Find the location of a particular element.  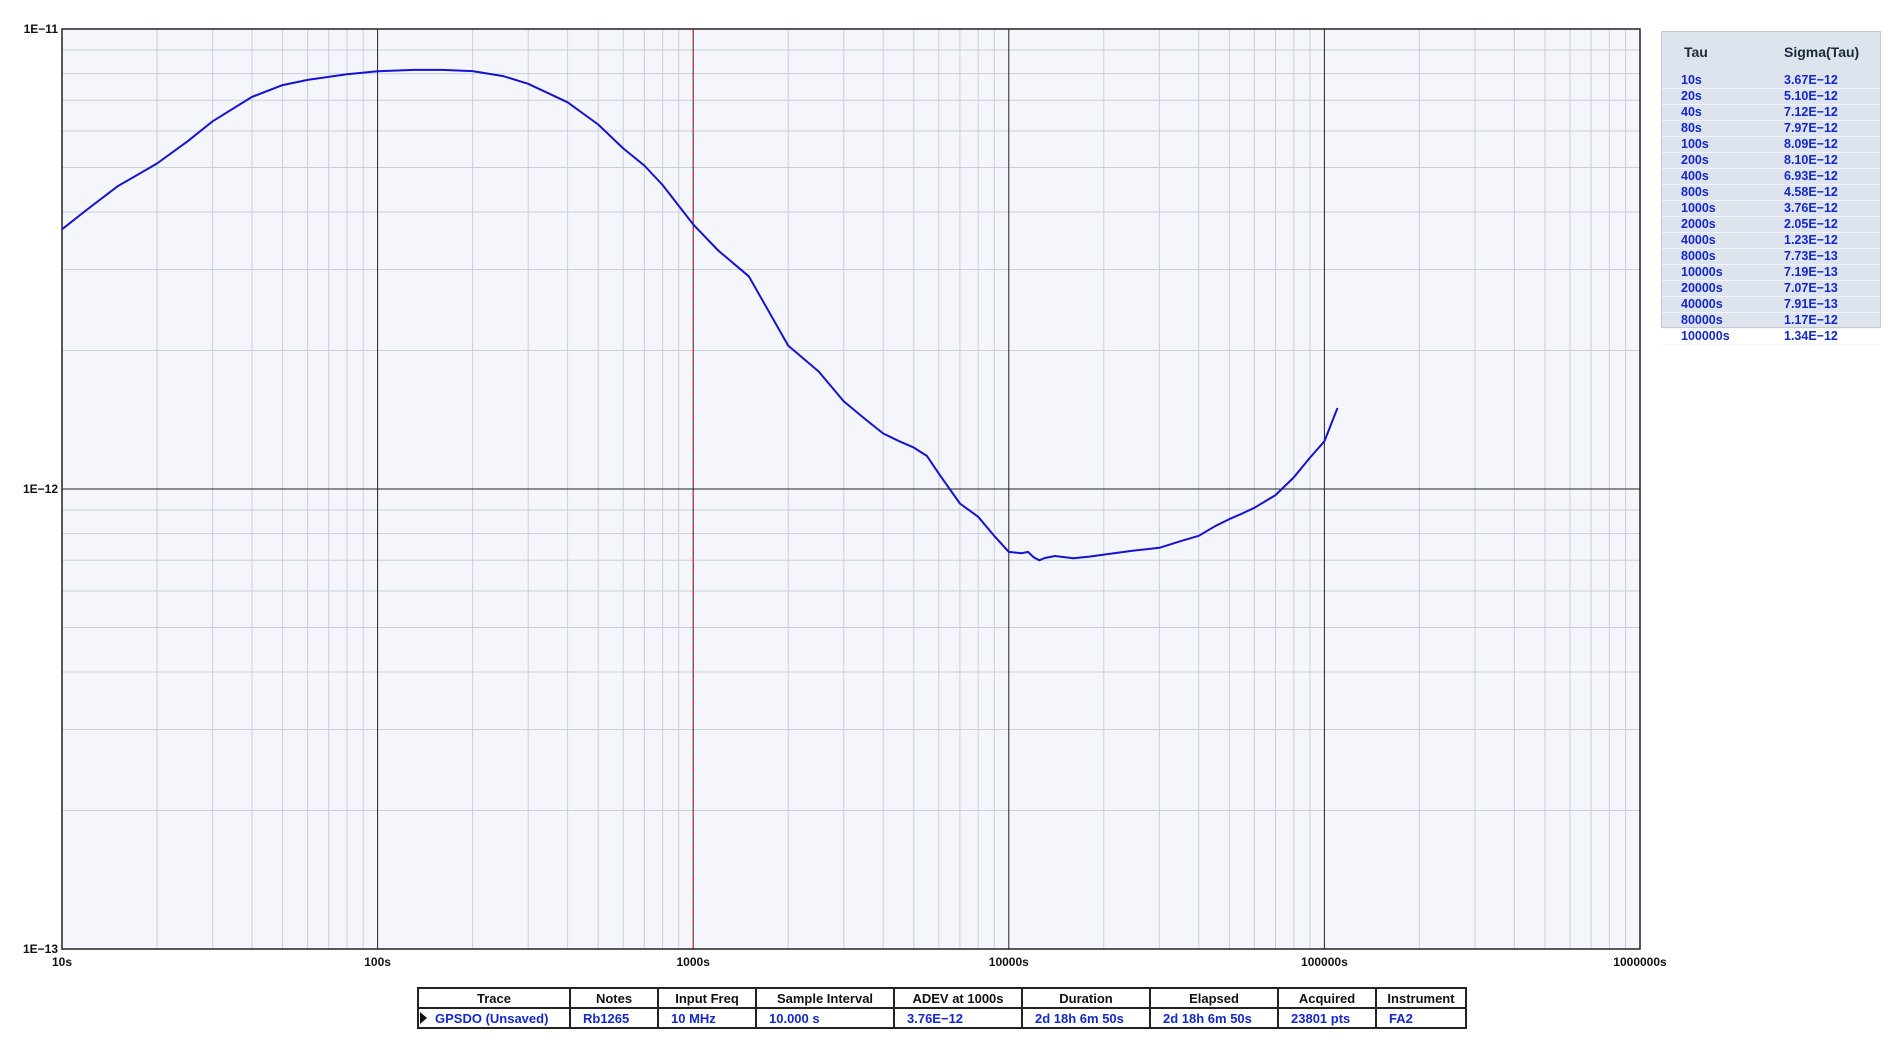

tau-value: 800s is located at coordinates (1695, 192).